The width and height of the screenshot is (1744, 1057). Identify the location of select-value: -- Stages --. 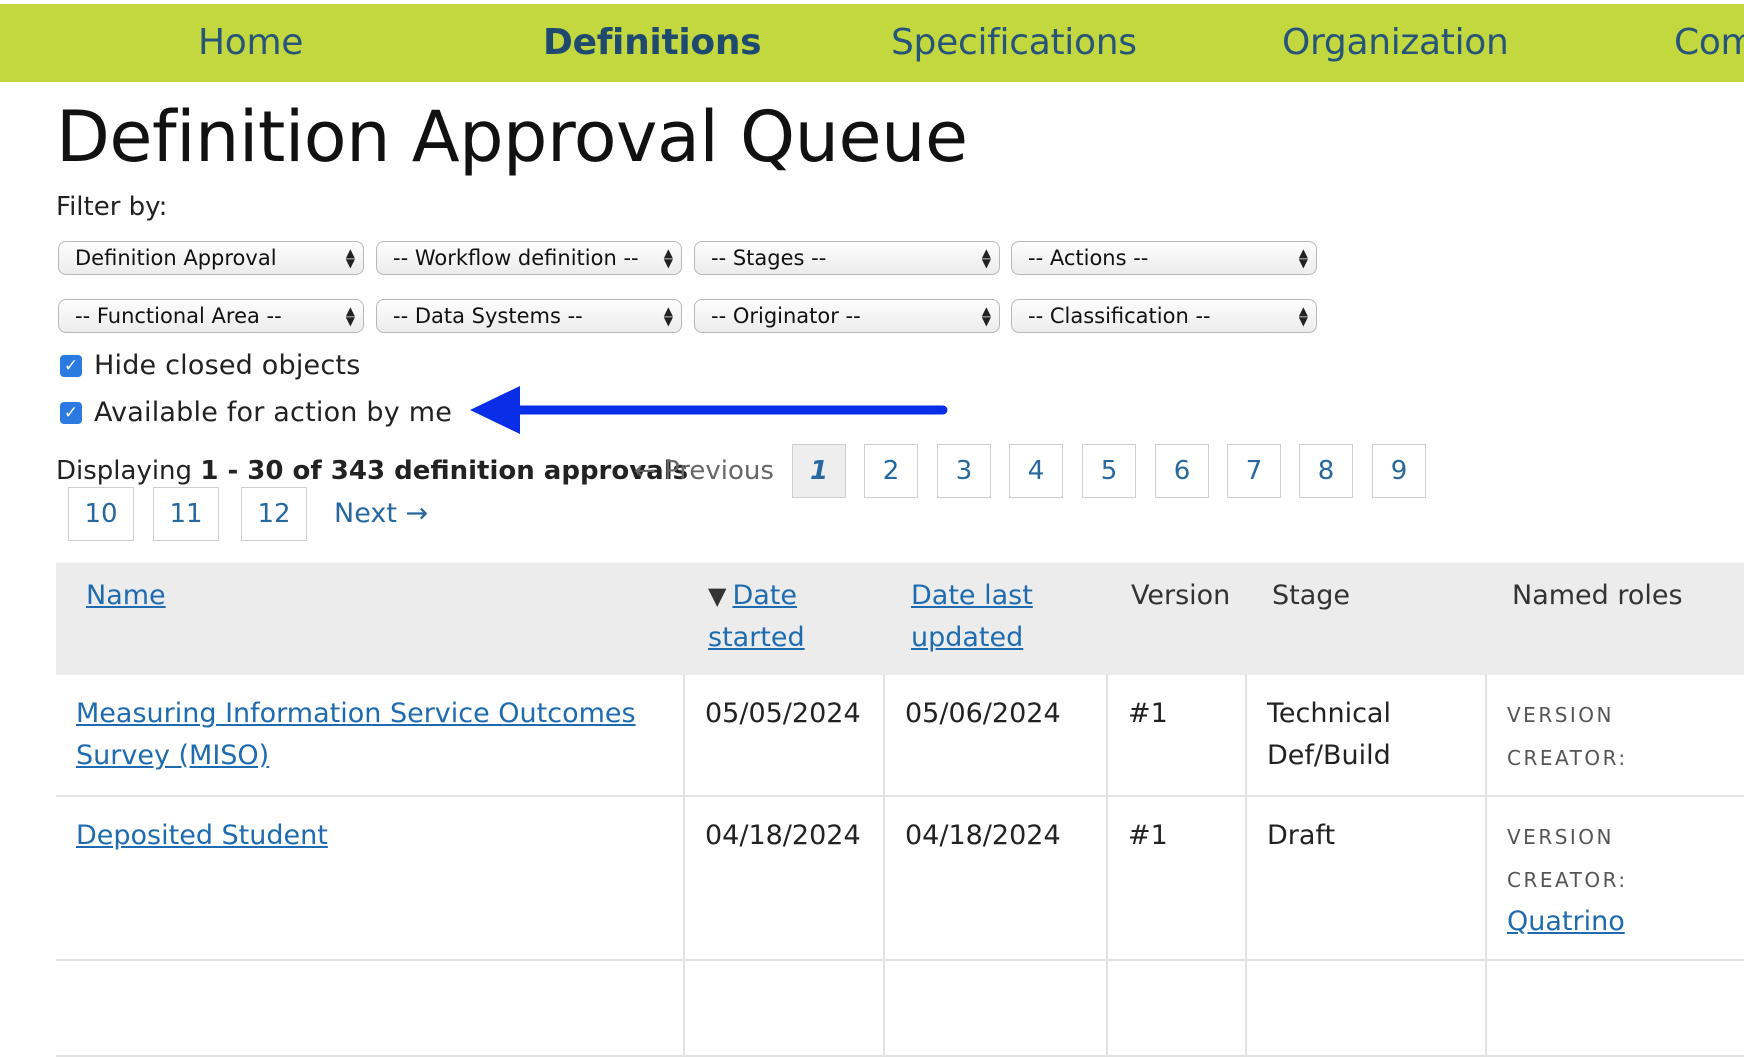
(769, 258).